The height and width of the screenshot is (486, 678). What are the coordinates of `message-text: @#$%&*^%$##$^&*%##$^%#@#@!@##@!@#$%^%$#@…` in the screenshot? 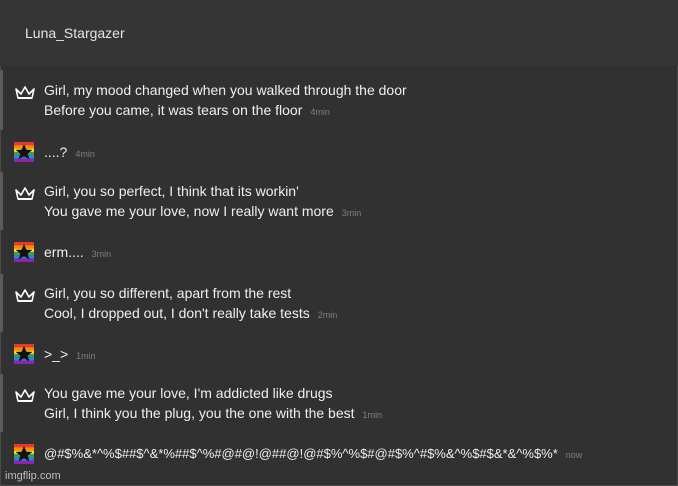 It's located at (313, 454).